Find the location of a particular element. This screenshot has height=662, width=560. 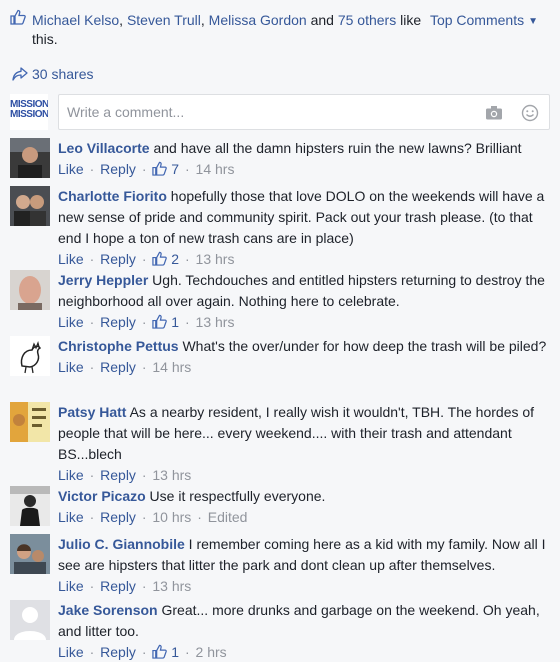

share-icon is located at coordinates (20, 74).